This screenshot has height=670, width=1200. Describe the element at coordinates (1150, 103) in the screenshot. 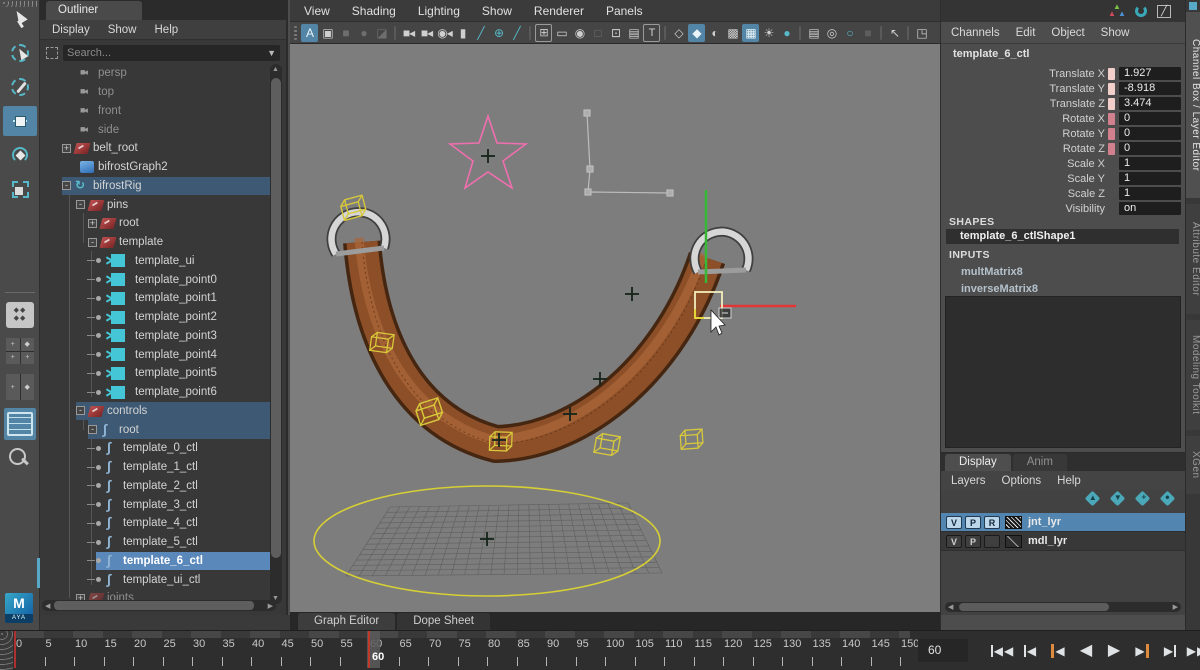

I see `attribute-value-field: 3.474` at that location.